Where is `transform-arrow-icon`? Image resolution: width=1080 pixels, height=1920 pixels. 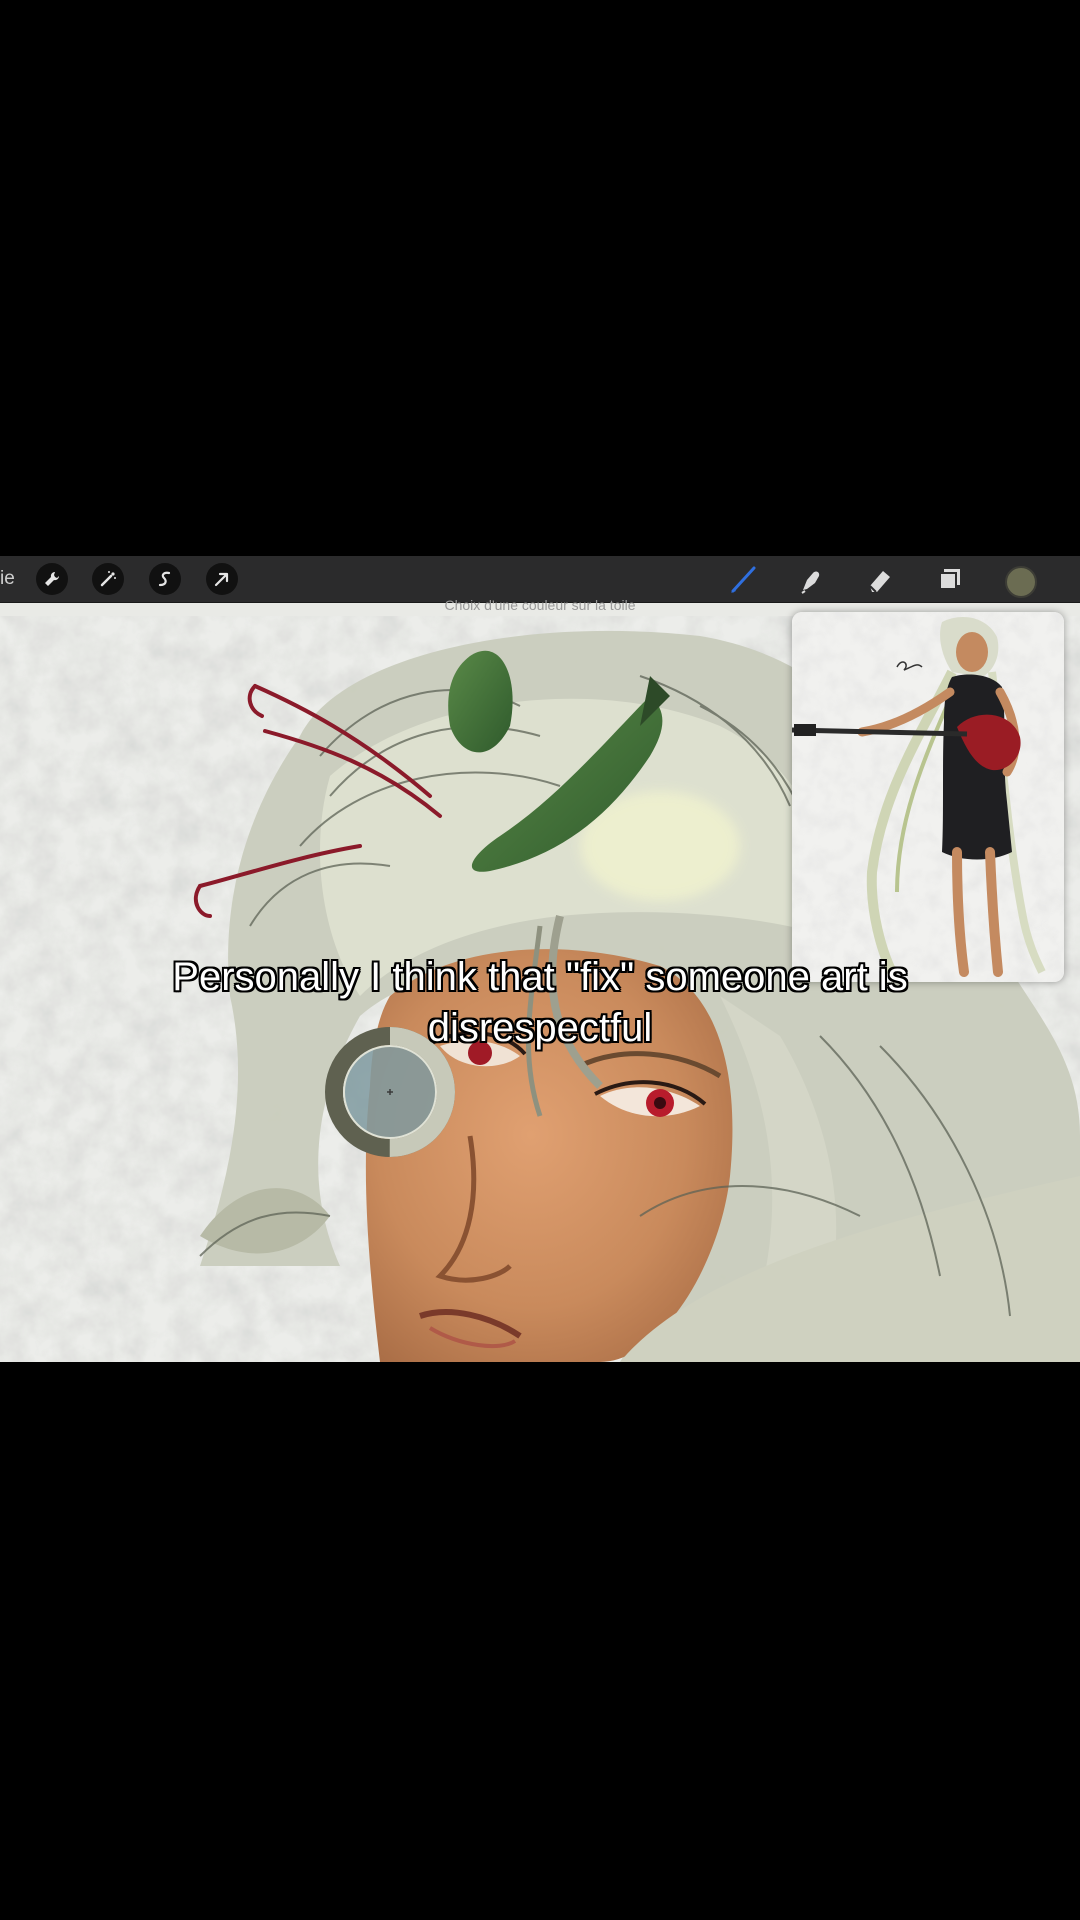 transform-arrow-icon is located at coordinates (222, 579).